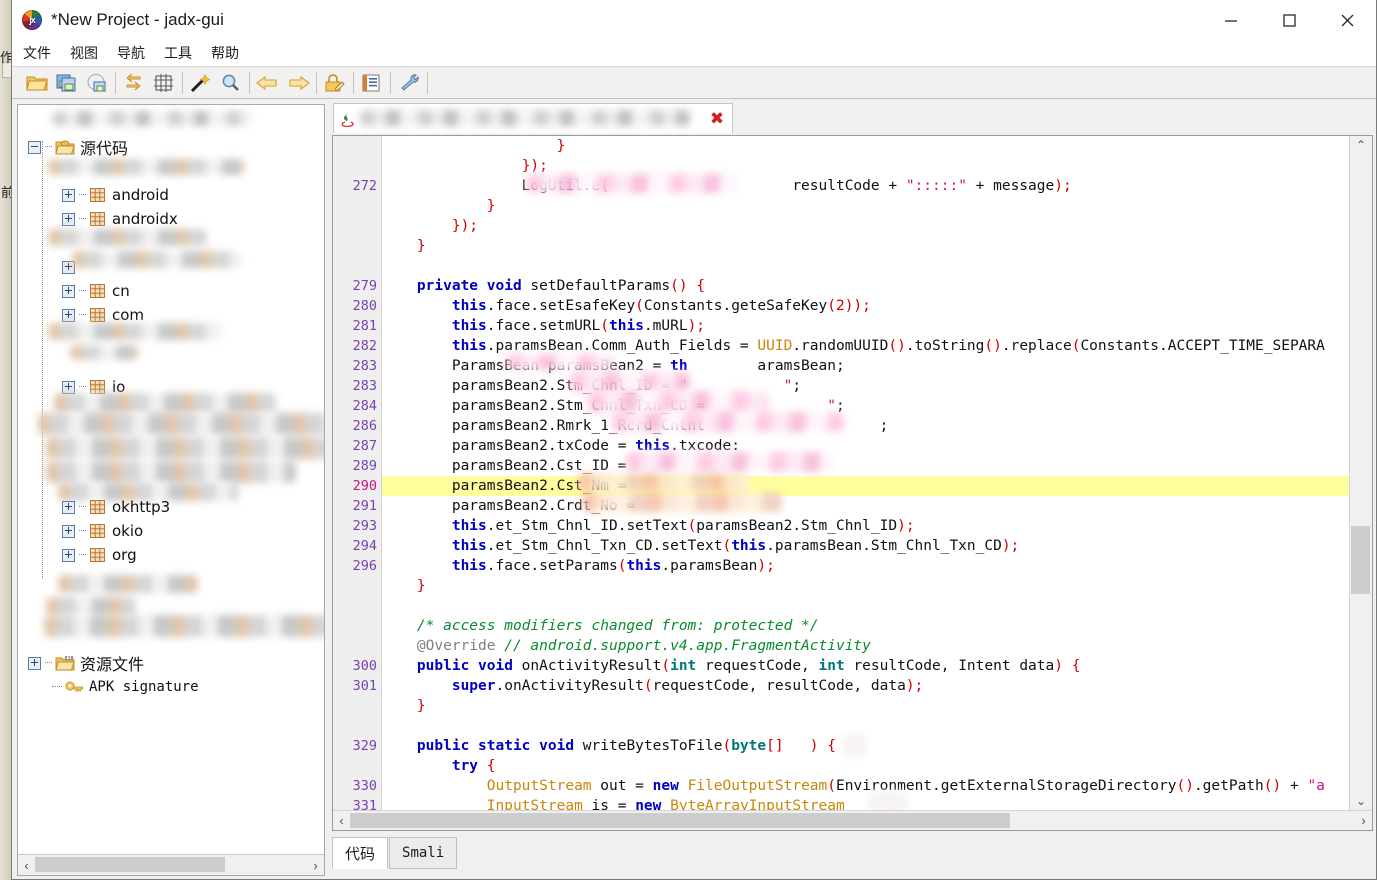 The image size is (1377, 880). Describe the element at coordinates (171, 195) in the screenshot. I see `sidebar-item-android: android` at that location.